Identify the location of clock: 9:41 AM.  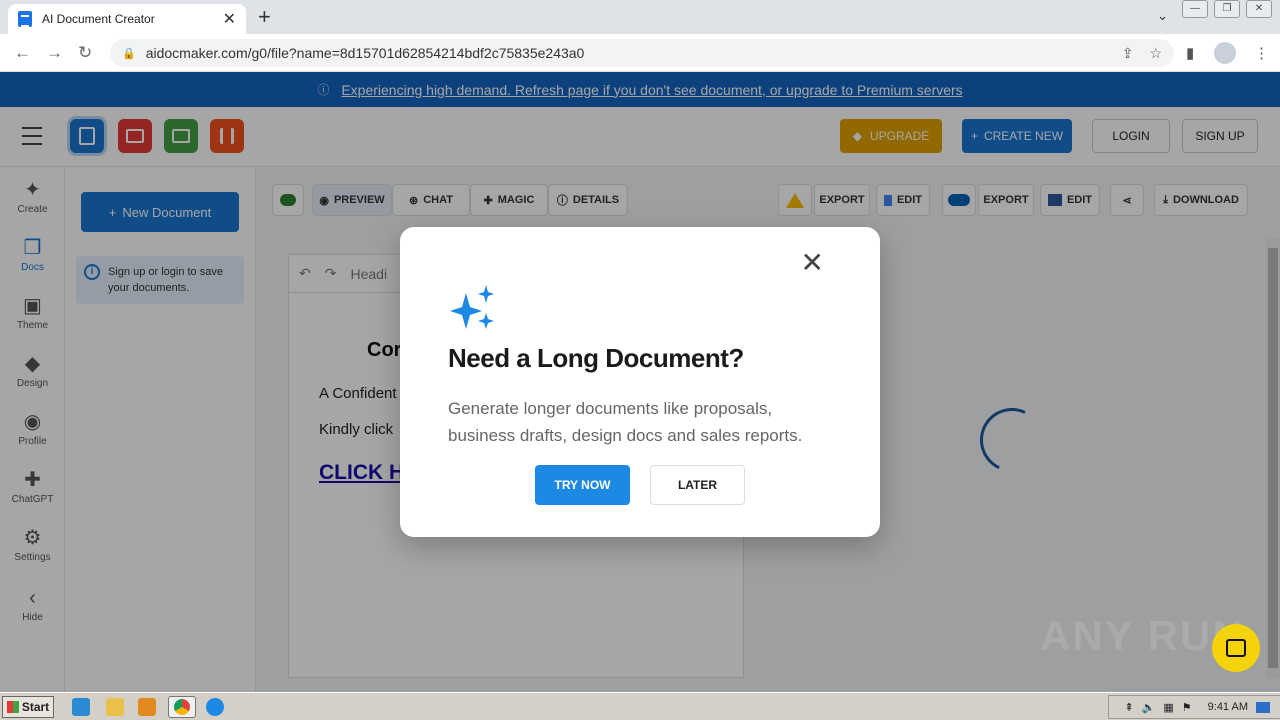
(1228, 707).